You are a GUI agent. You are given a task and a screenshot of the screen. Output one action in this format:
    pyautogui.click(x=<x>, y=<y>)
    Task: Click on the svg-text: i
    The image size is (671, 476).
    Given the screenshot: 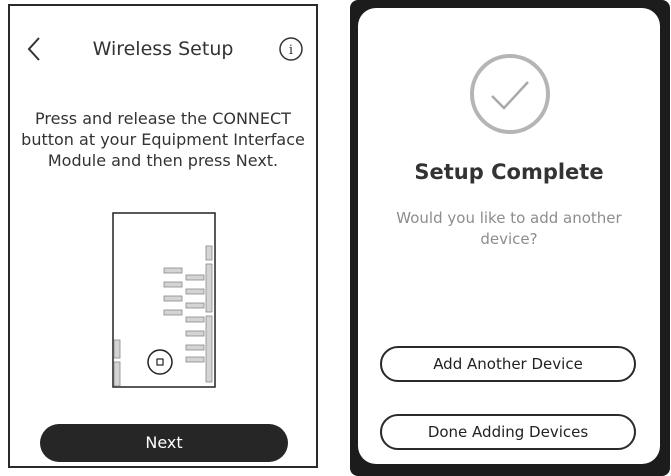 What is the action you would take?
    pyautogui.click(x=291, y=50)
    